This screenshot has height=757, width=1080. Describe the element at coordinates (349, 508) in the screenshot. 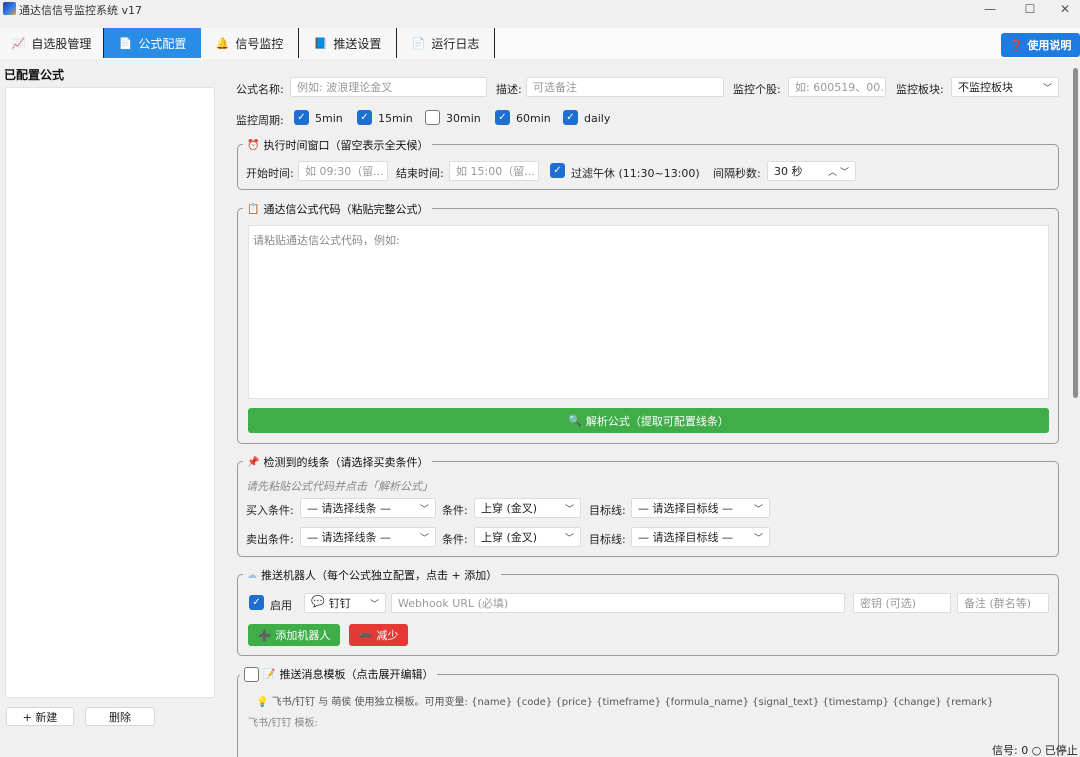

I see `buy-line-value: — 请选择线条 —` at that location.